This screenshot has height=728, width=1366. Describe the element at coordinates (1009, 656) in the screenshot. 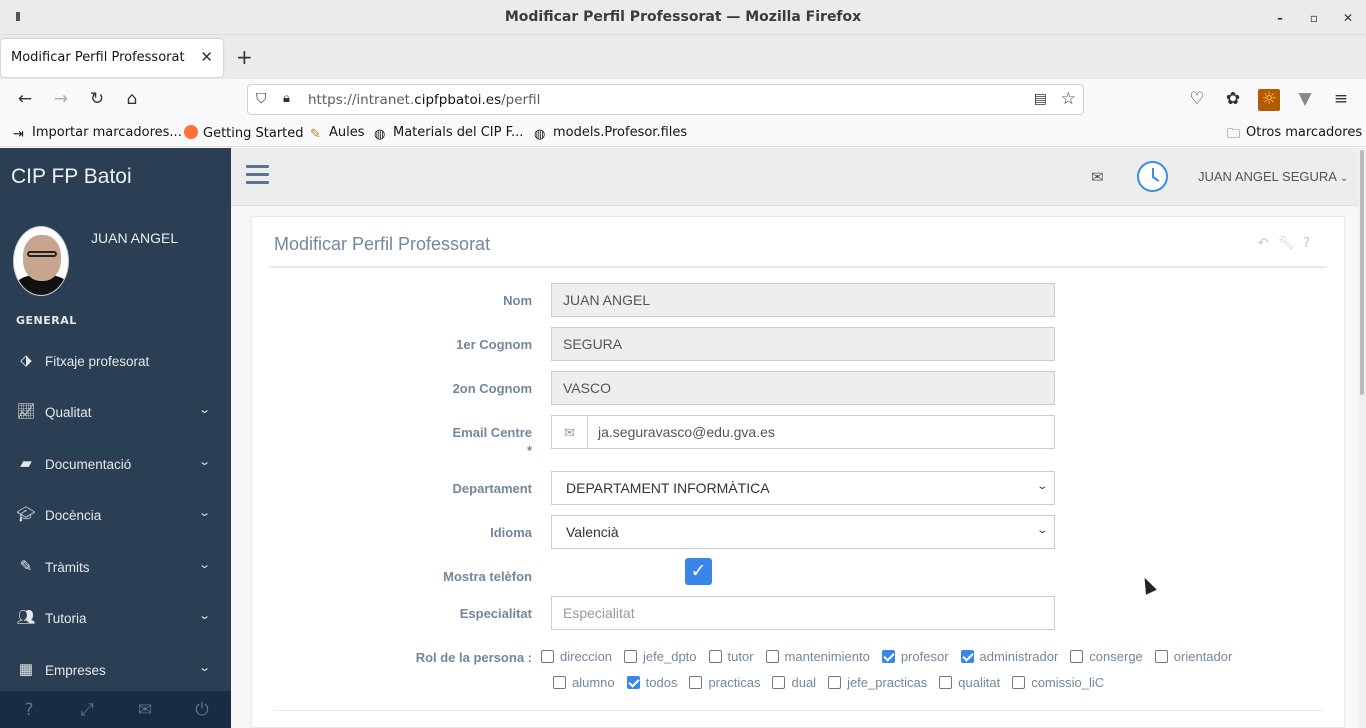

I see `role-administrador: administrador` at that location.